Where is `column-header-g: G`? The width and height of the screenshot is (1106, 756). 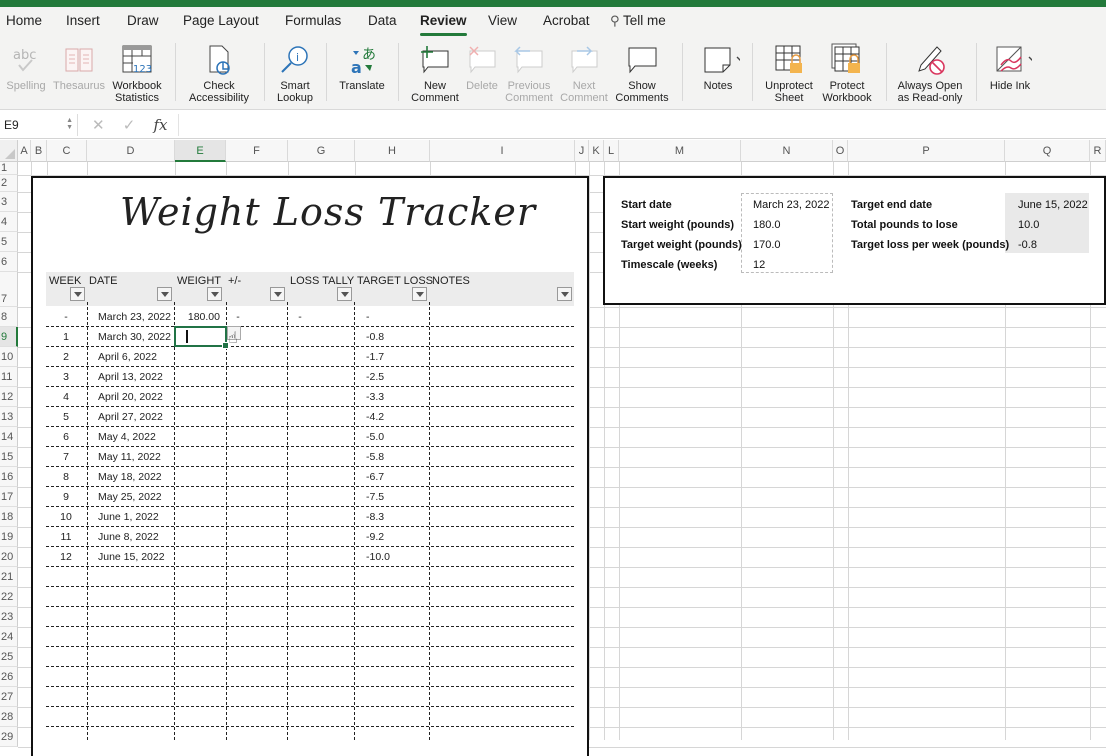 column-header-g: G is located at coordinates (321, 151).